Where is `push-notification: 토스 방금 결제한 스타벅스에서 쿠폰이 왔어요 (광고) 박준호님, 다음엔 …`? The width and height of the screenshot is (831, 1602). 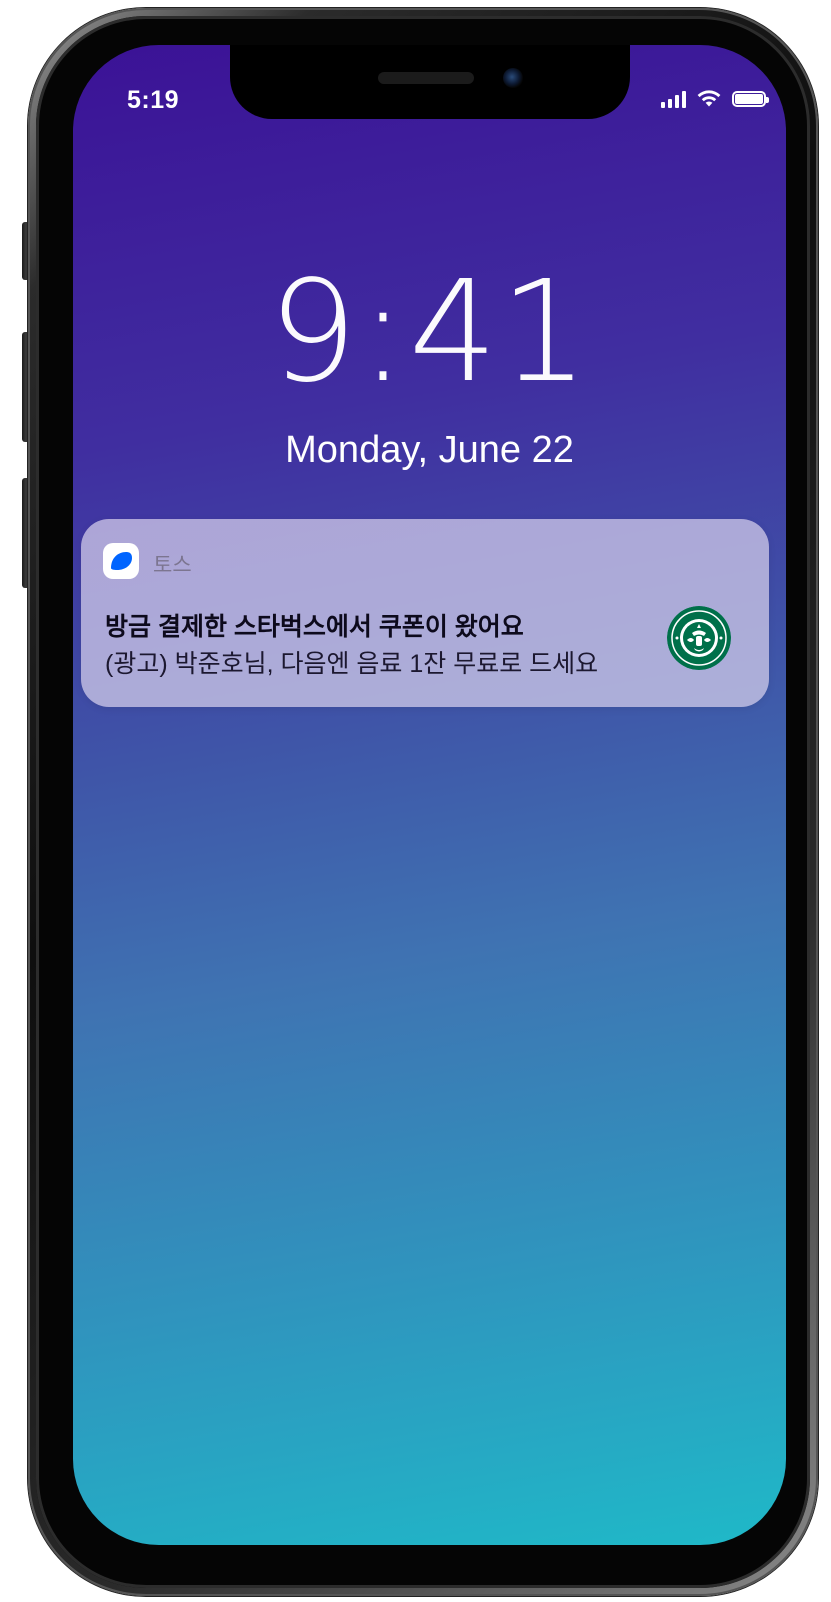
push-notification: 토스 방금 결제한 스타벅스에서 쿠폰이 왔어요 (광고) 박준호님, 다음엔 … is located at coordinates (425, 613).